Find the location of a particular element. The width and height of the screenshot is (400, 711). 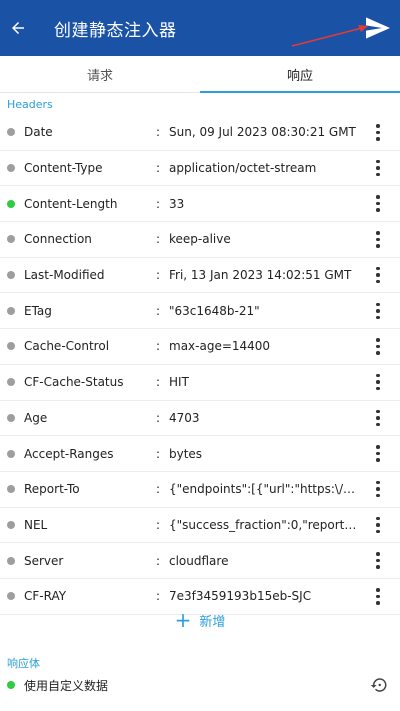

header-row: Cache-Control: max-age=14400 is located at coordinates (200, 347).